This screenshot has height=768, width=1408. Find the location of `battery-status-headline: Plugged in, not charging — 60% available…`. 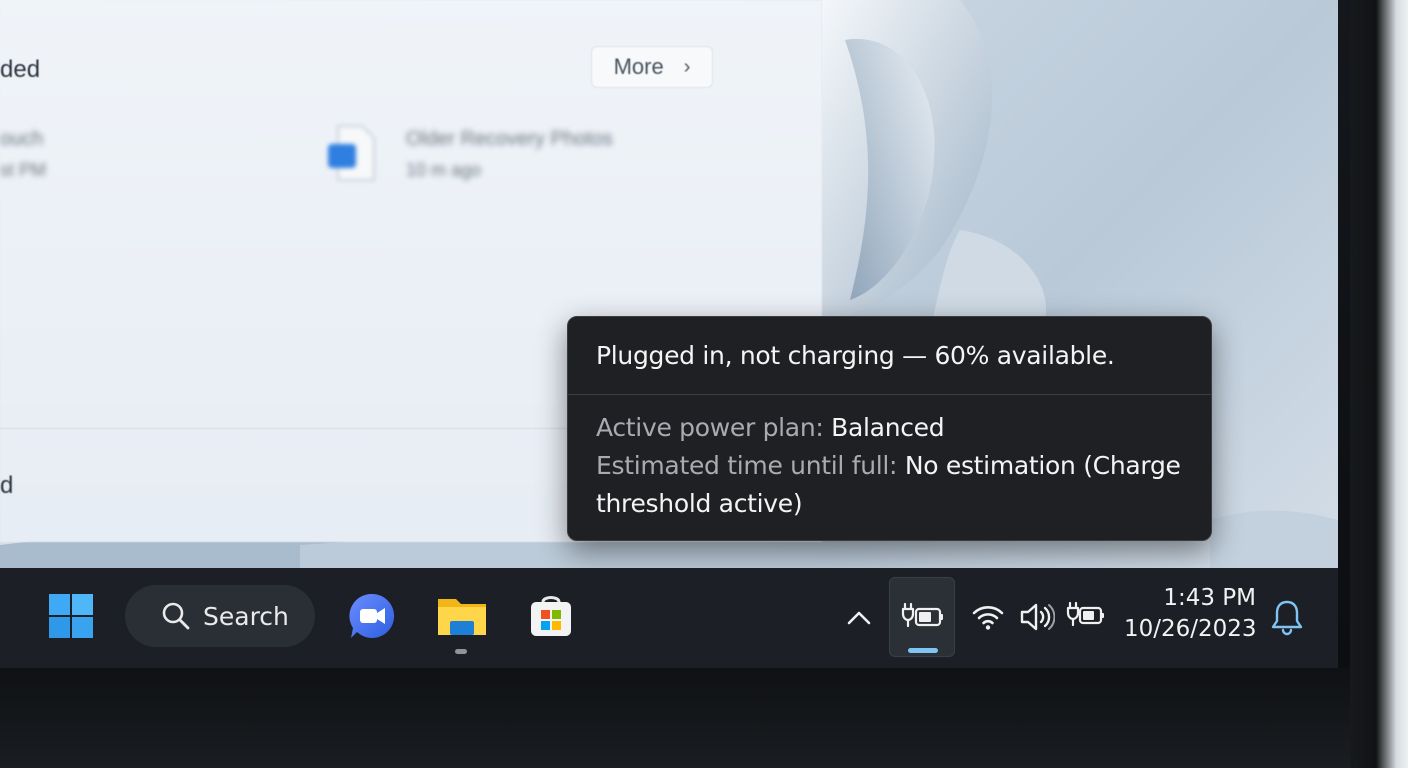

battery-status-headline: Plugged in, not charging — 60% available… is located at coordinates (855, 355).